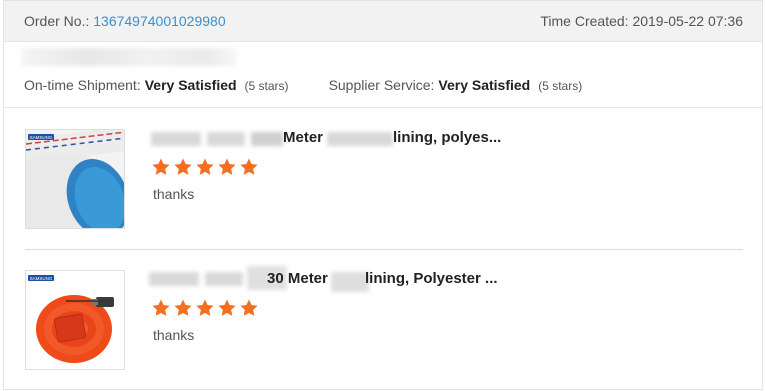  I want to click on ontime-value: Very Satisfied, so click(190, 85).